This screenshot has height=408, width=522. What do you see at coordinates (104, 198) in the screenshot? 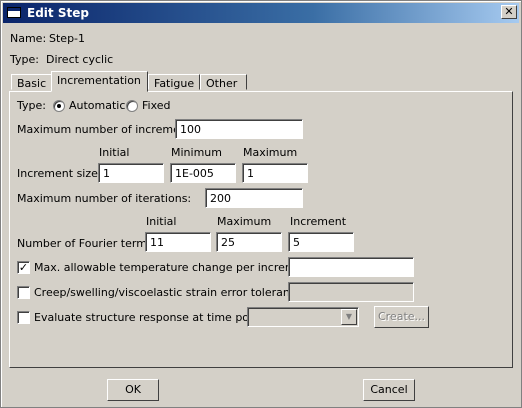
I see `max-iterations-label: Maximum number of iterations:` at bounding box center [104, 198].